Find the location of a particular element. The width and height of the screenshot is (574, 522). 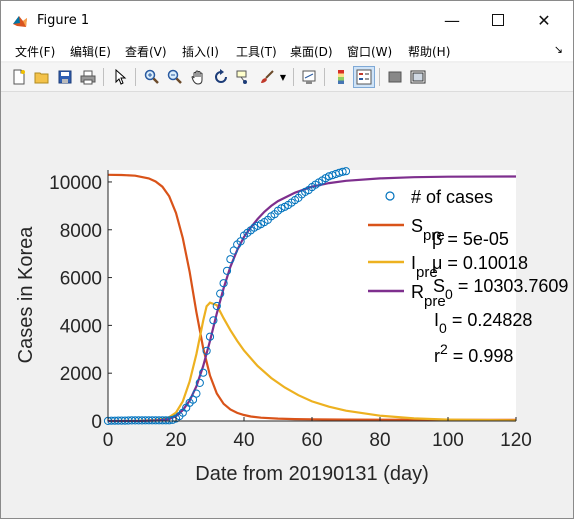

annotation-parameter: β = 5e-05 is located at coordinates (470, 239).